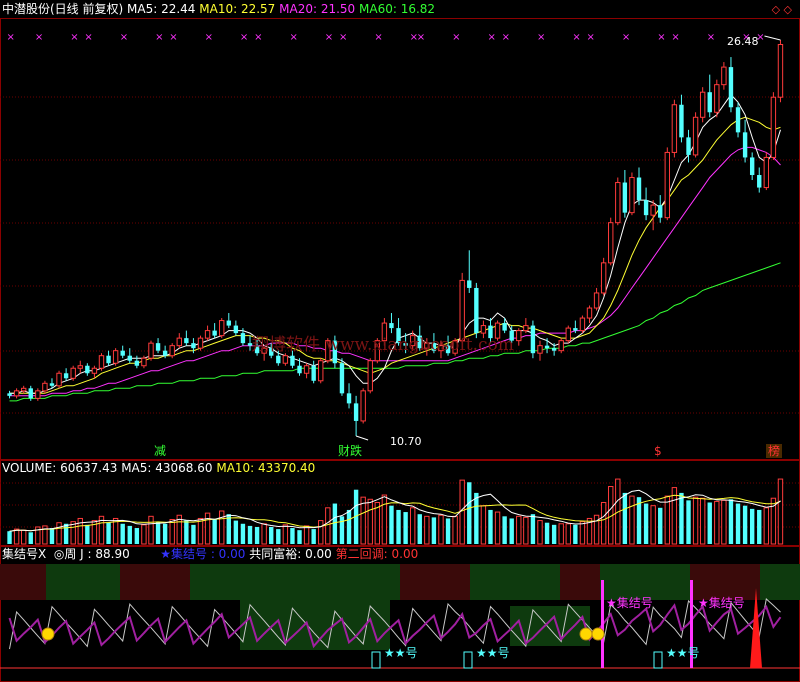 The height and width of the screenshot is (682, 800). Describe the element at coordinates (658, 451) in the screenshot. I see `tag-dollar: $` at that location.